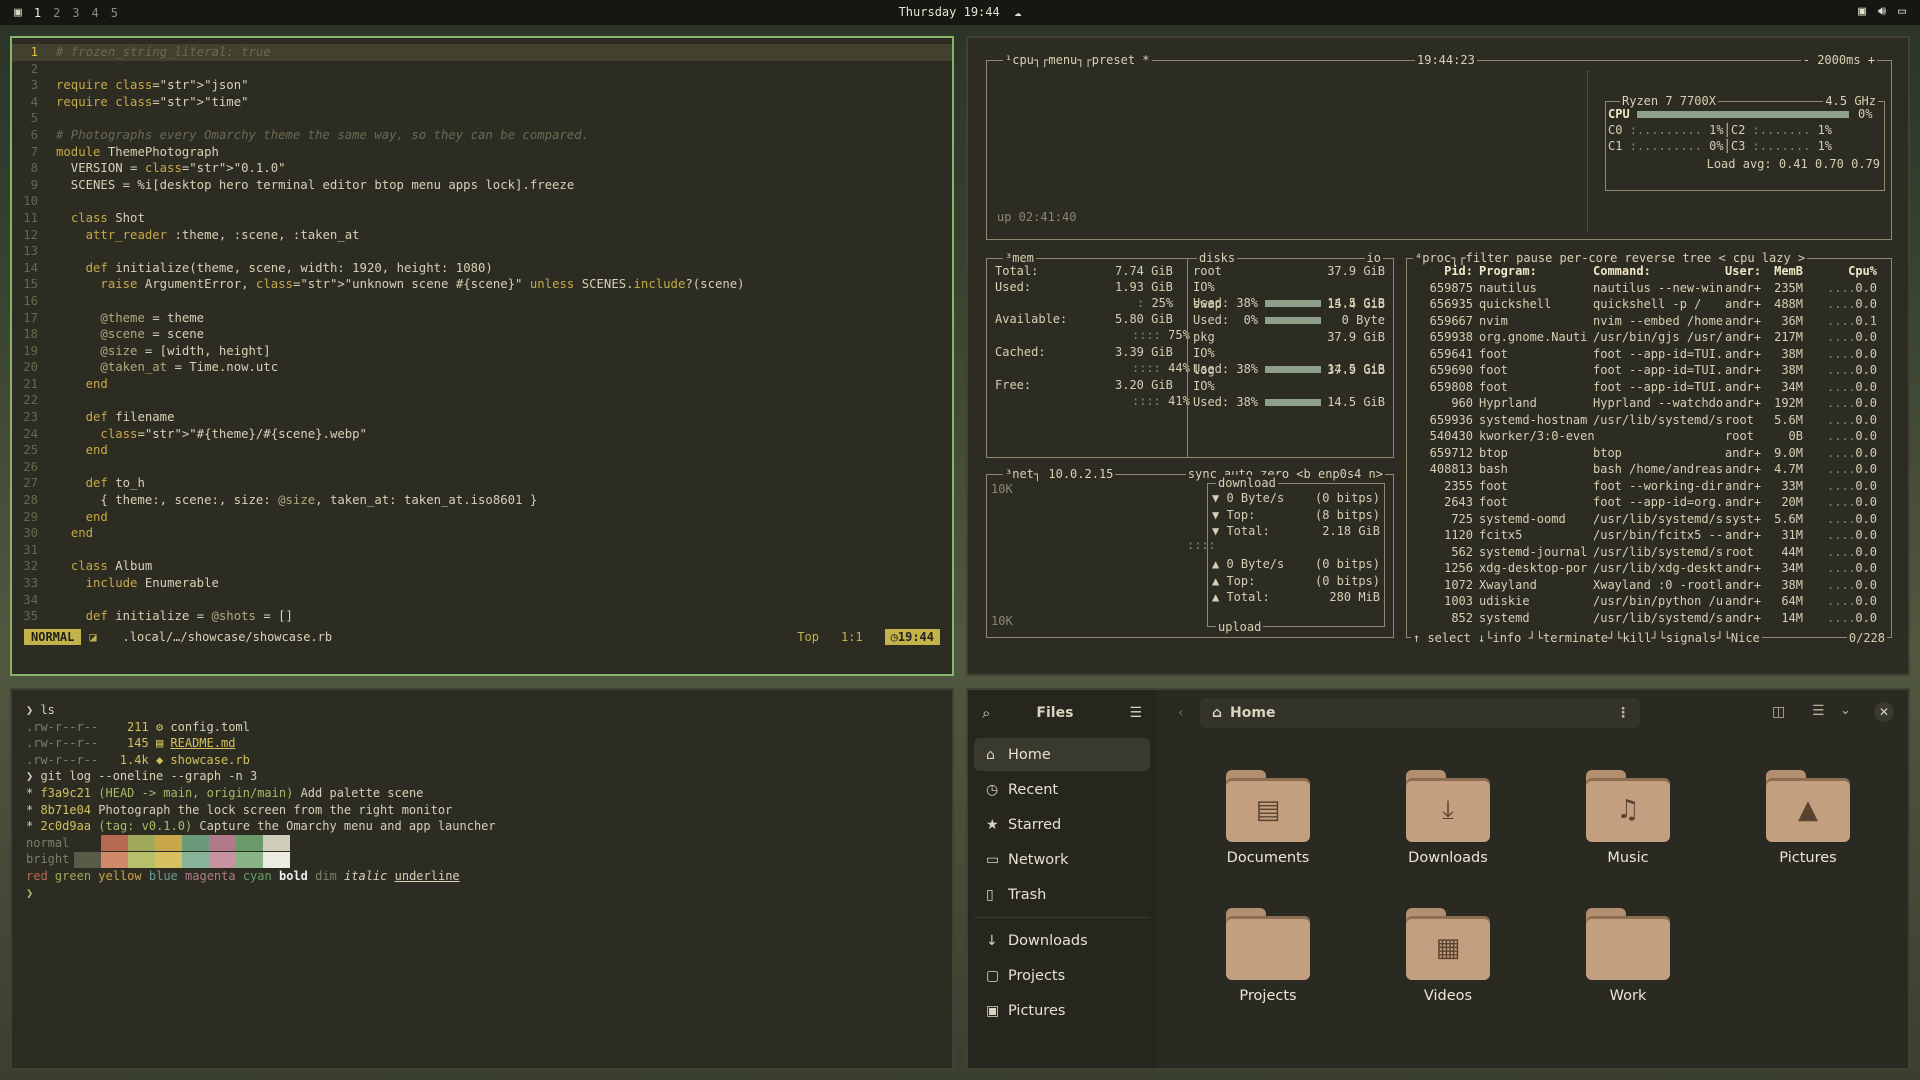  I want to click on editor-line: 33 include Enumerable, so click(482, 583).